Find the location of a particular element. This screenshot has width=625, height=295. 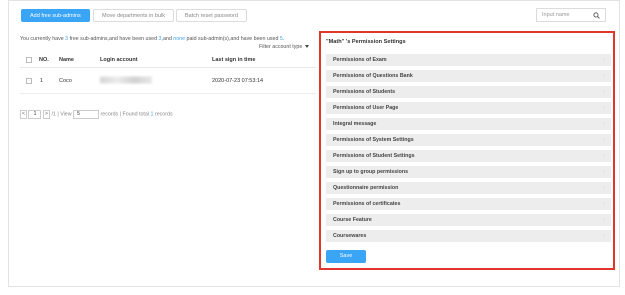

reset-password-button: Batch reset password is located at coordinates (211, 15).